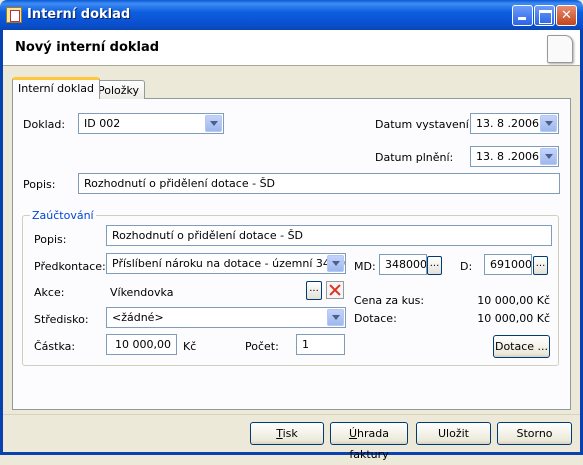  I want to click on header: Nový interní doklad, so click(291, 48).